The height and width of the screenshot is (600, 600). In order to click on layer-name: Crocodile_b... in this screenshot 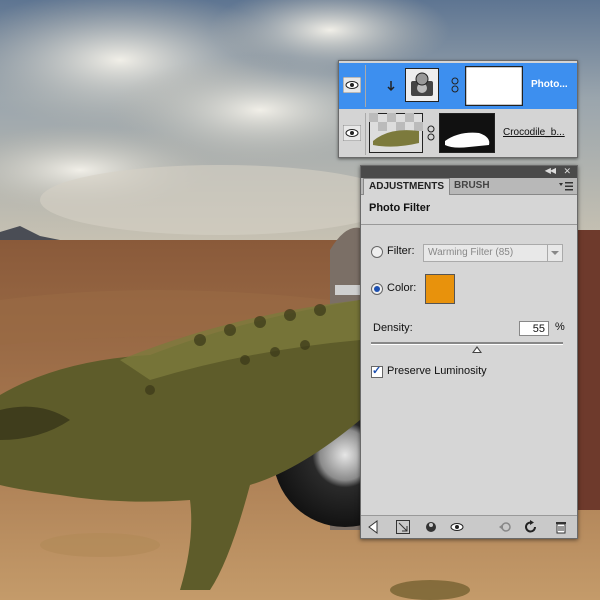, I will do `click(538, 132)`.